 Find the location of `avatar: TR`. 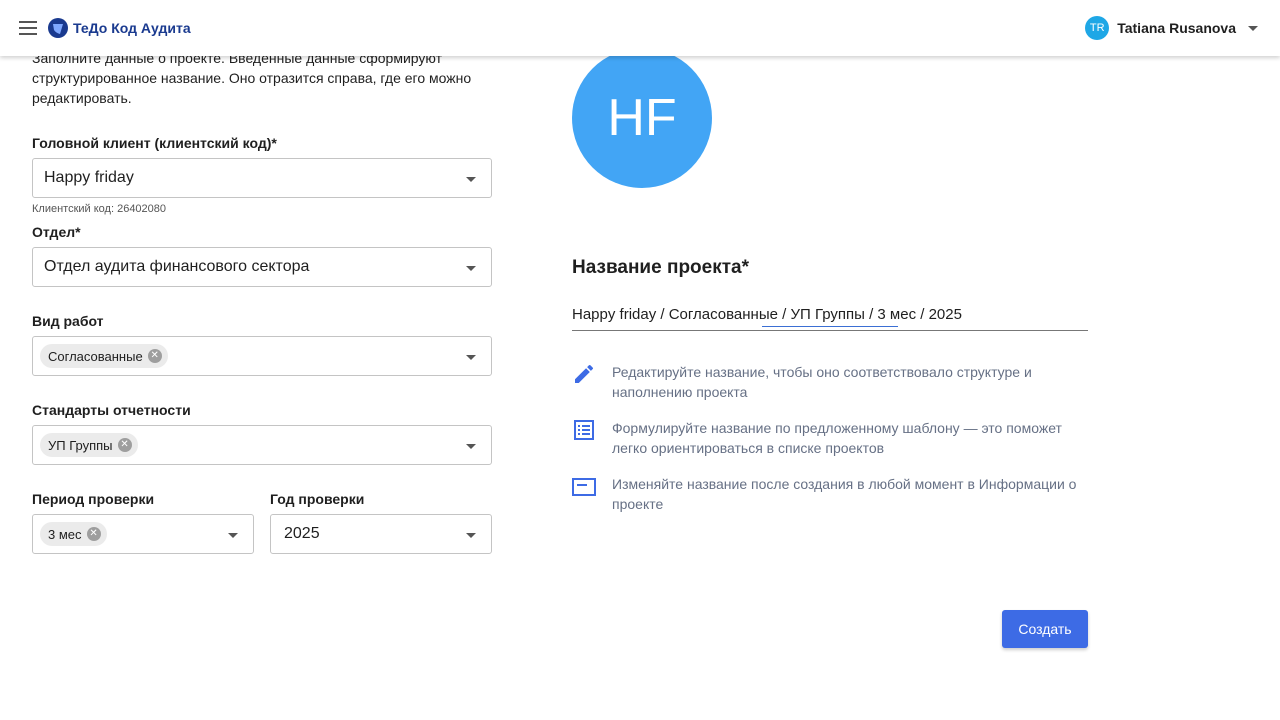

avatar: TR is located at coordinates (1097, 28).